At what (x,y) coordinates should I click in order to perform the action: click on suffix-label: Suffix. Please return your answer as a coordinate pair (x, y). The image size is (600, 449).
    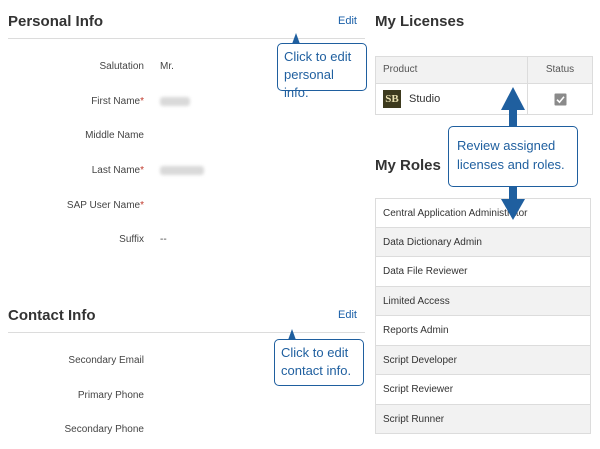
    Looking at the image, I should click on (131, 239).